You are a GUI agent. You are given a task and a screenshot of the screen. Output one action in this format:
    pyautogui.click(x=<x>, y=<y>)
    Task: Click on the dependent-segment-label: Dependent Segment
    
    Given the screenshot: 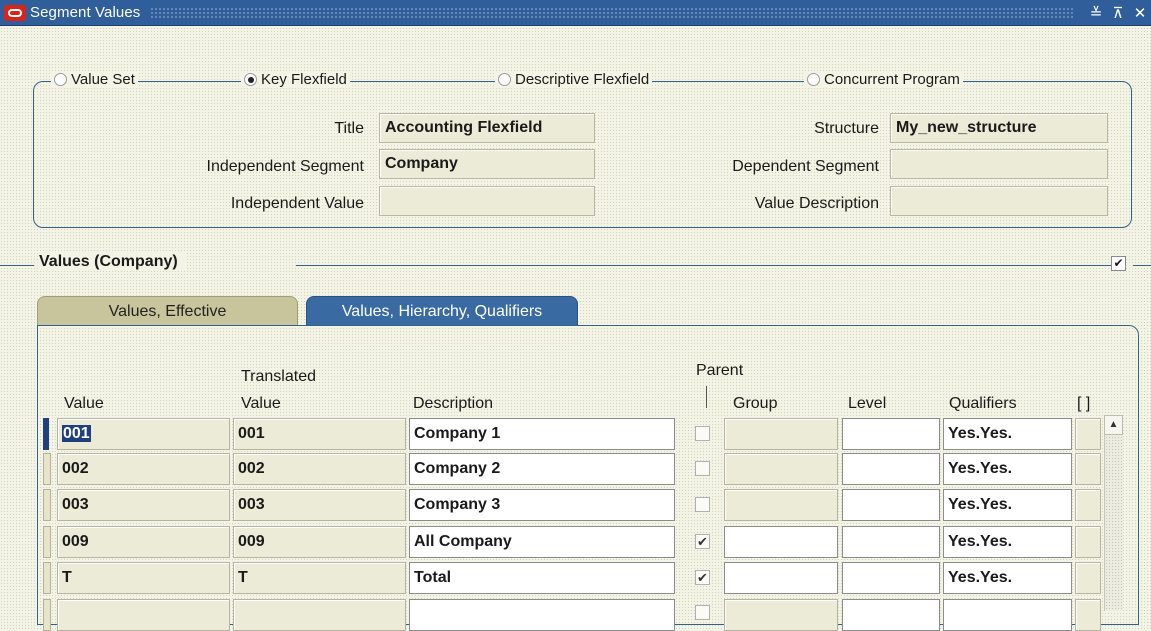 What is the action you would take?
    pyautogui.click(x=805, y=166)
    